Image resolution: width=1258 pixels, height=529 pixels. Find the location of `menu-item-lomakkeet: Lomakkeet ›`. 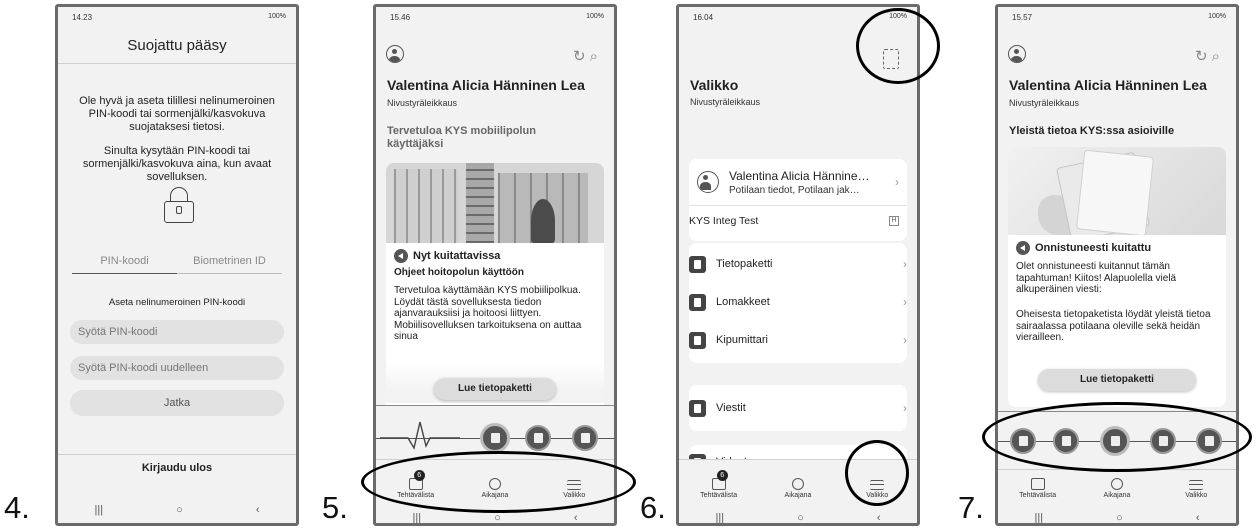

menu-item-lomakkeet: Lomakkeet › is located at coordinates (798, 302).